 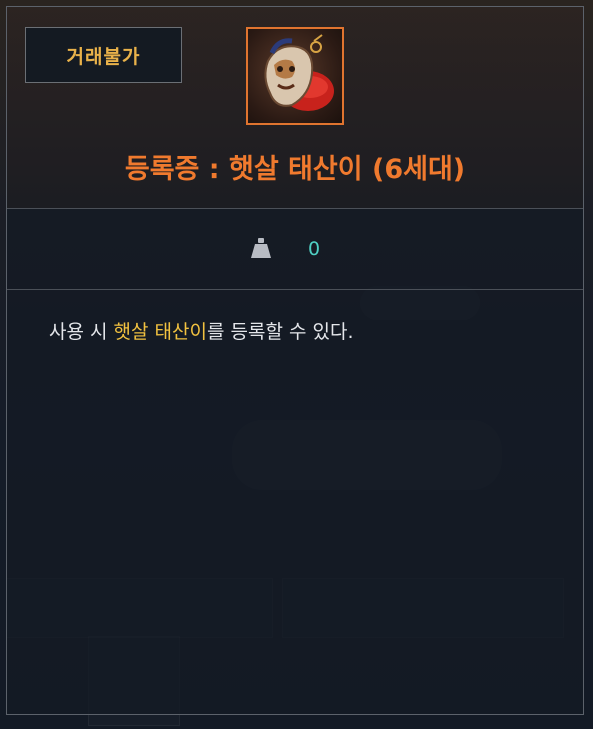 I want to click on weight-icon, so click(x=261, y=248).